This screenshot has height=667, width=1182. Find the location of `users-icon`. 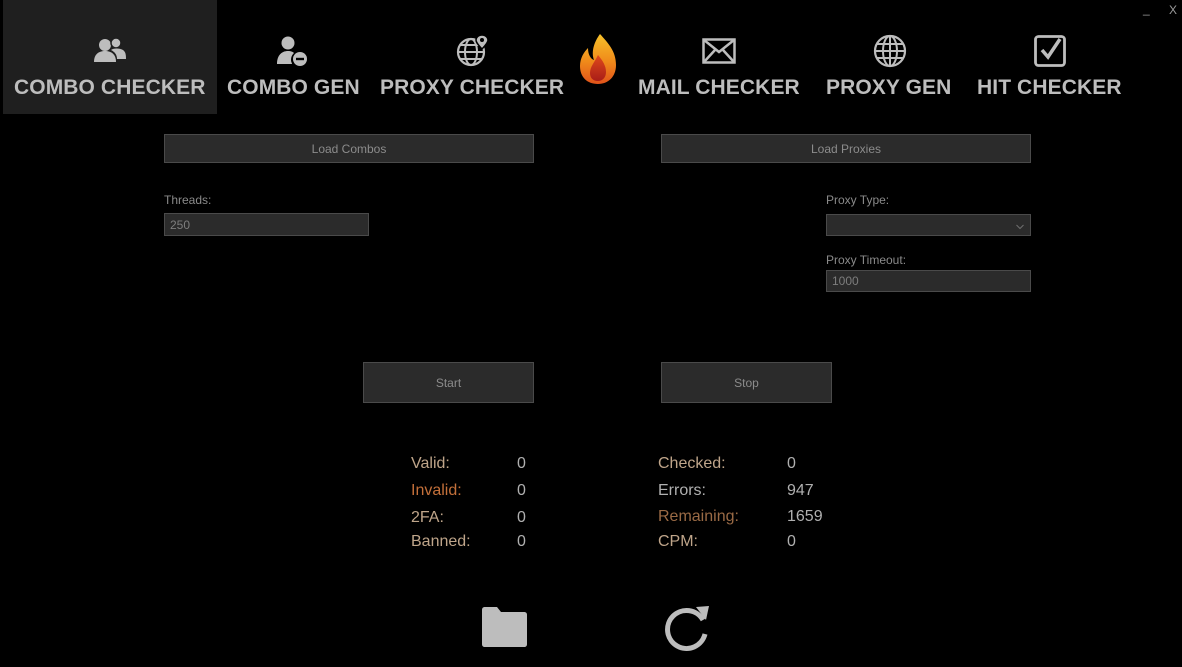

users-icon is located at coordinates (110, 51).